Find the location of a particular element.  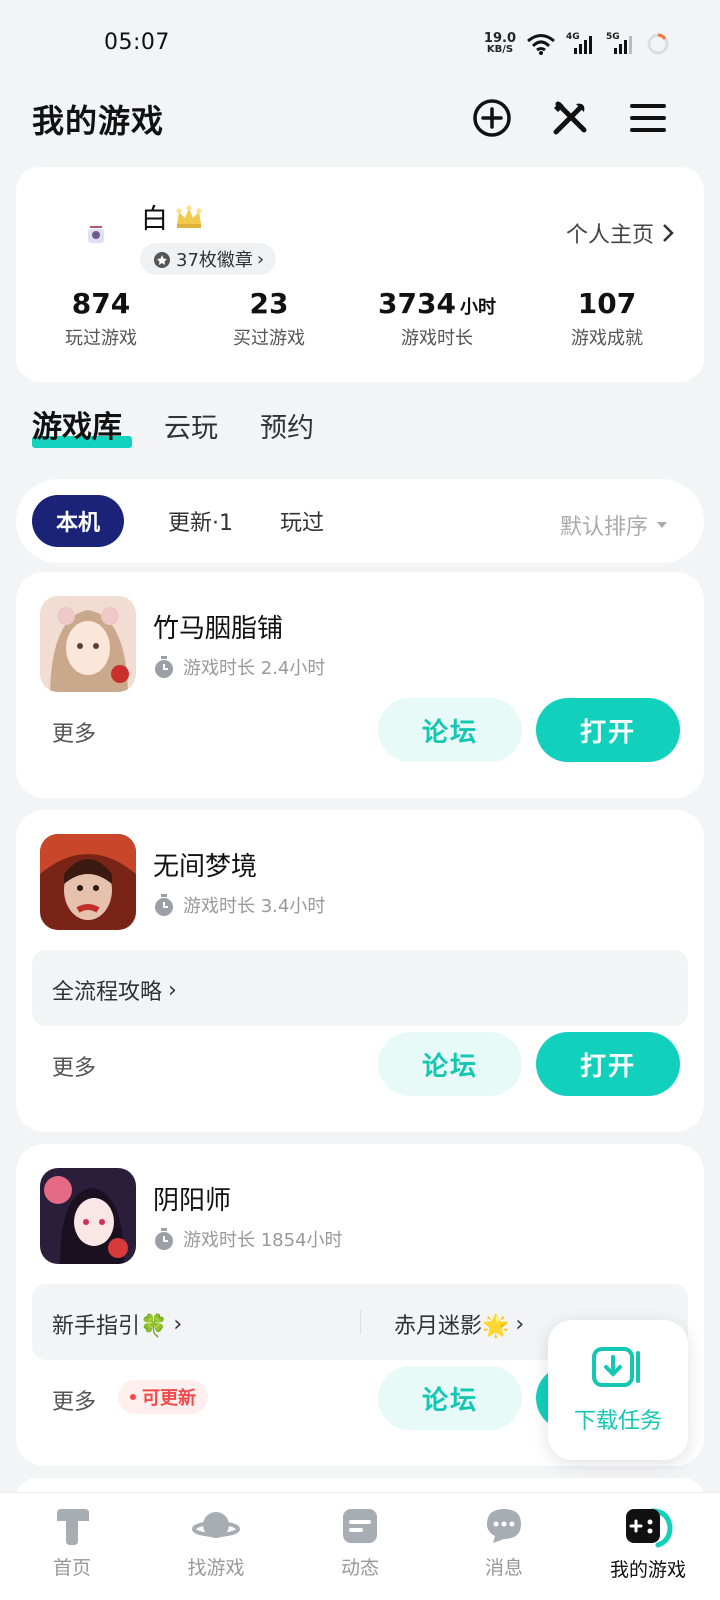

status-icons: 19.0 KB/S 4G 5G is located at coordinates (577, 44).